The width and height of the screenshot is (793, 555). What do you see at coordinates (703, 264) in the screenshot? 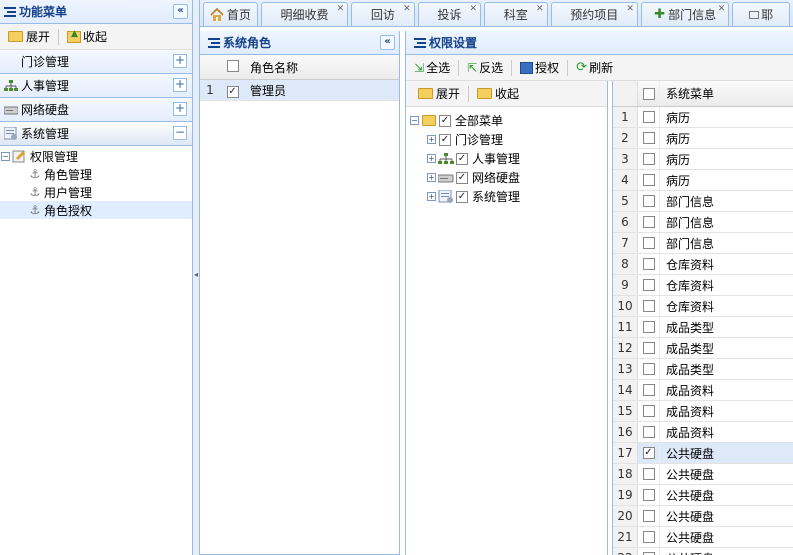
I see `table-row: 8 仓库资料` at bounding box center [703, 264].